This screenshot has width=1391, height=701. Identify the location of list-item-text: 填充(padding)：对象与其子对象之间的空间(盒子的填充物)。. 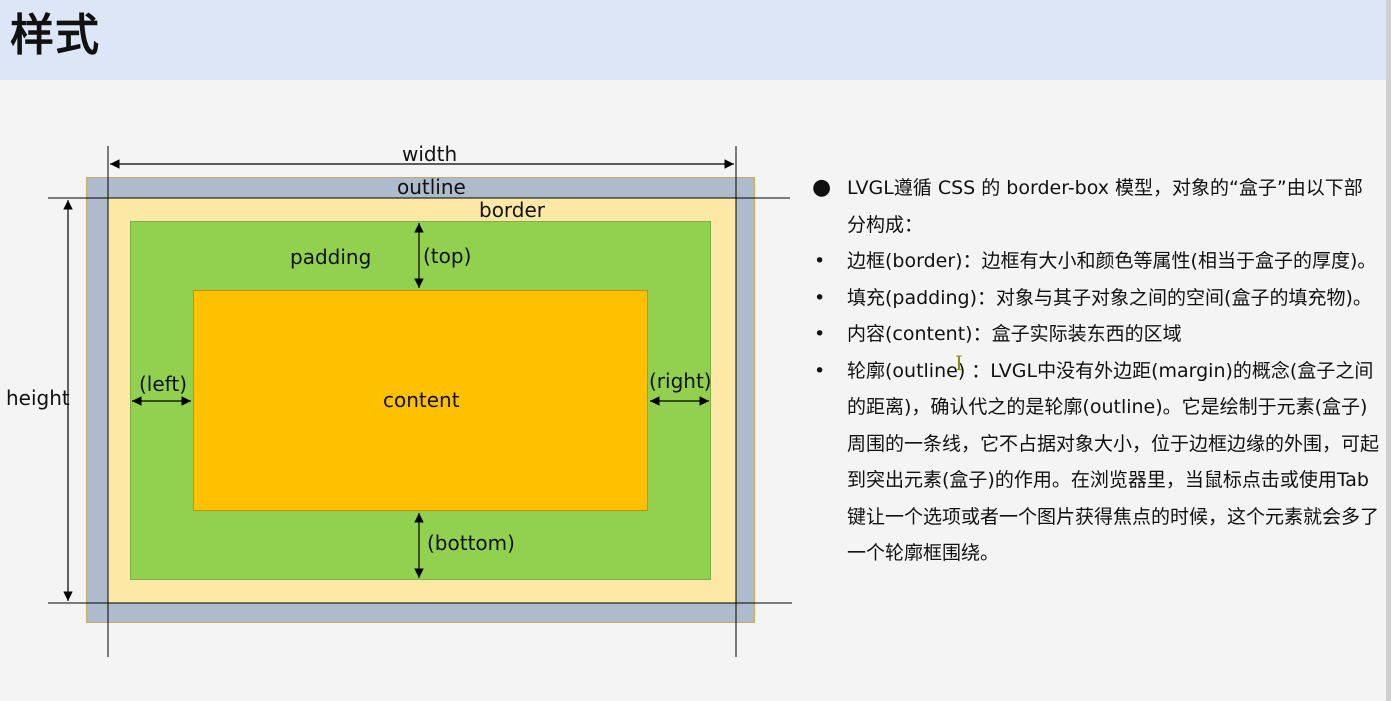
(1109, 297).